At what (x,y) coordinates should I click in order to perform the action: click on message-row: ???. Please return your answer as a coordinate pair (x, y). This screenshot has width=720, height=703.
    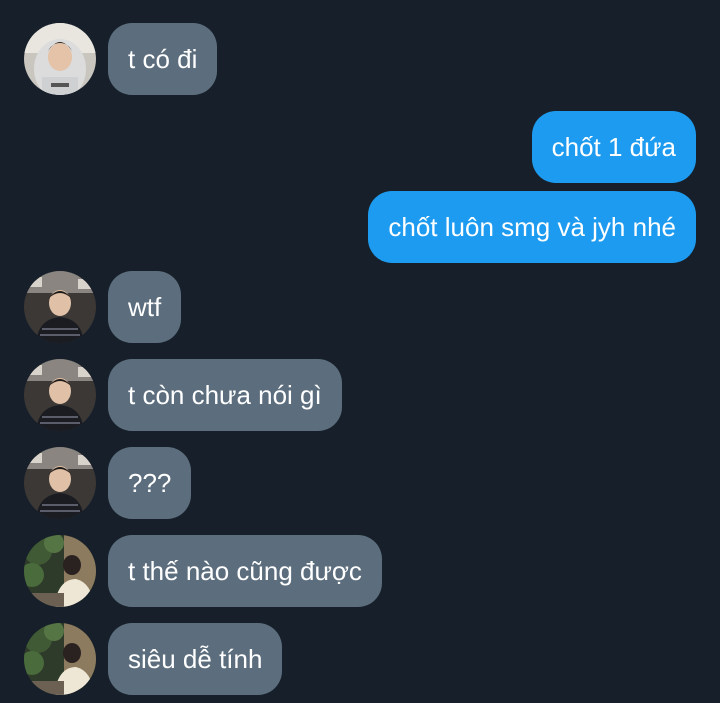
    Looking at the image, I should click on (360, 483).